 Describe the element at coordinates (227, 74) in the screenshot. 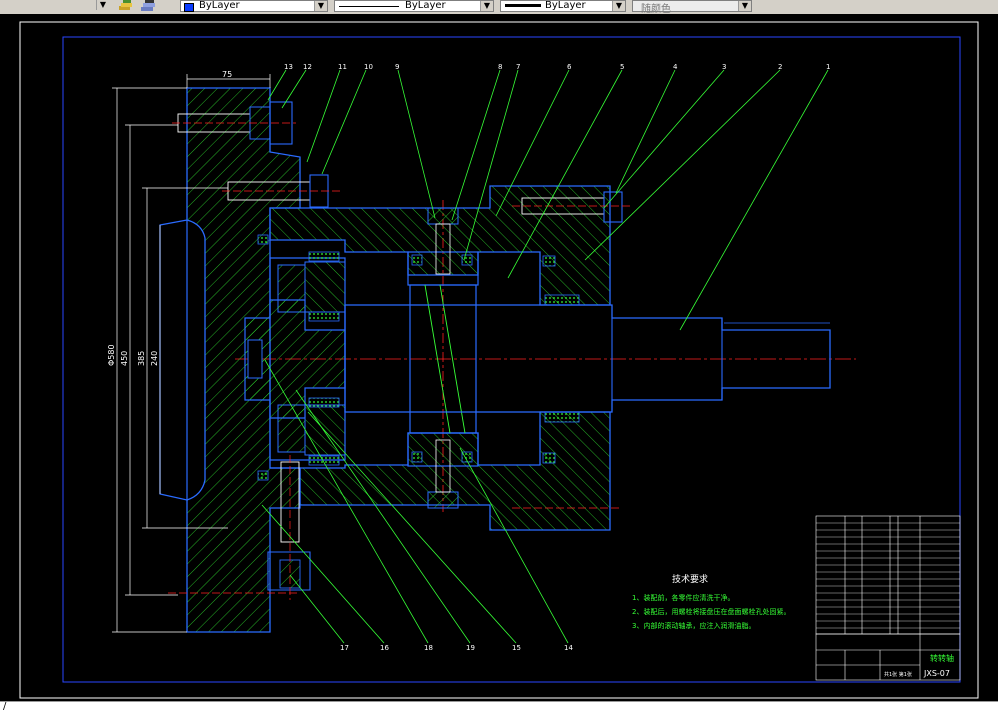

I see `dim-top-width: 75` at that location.